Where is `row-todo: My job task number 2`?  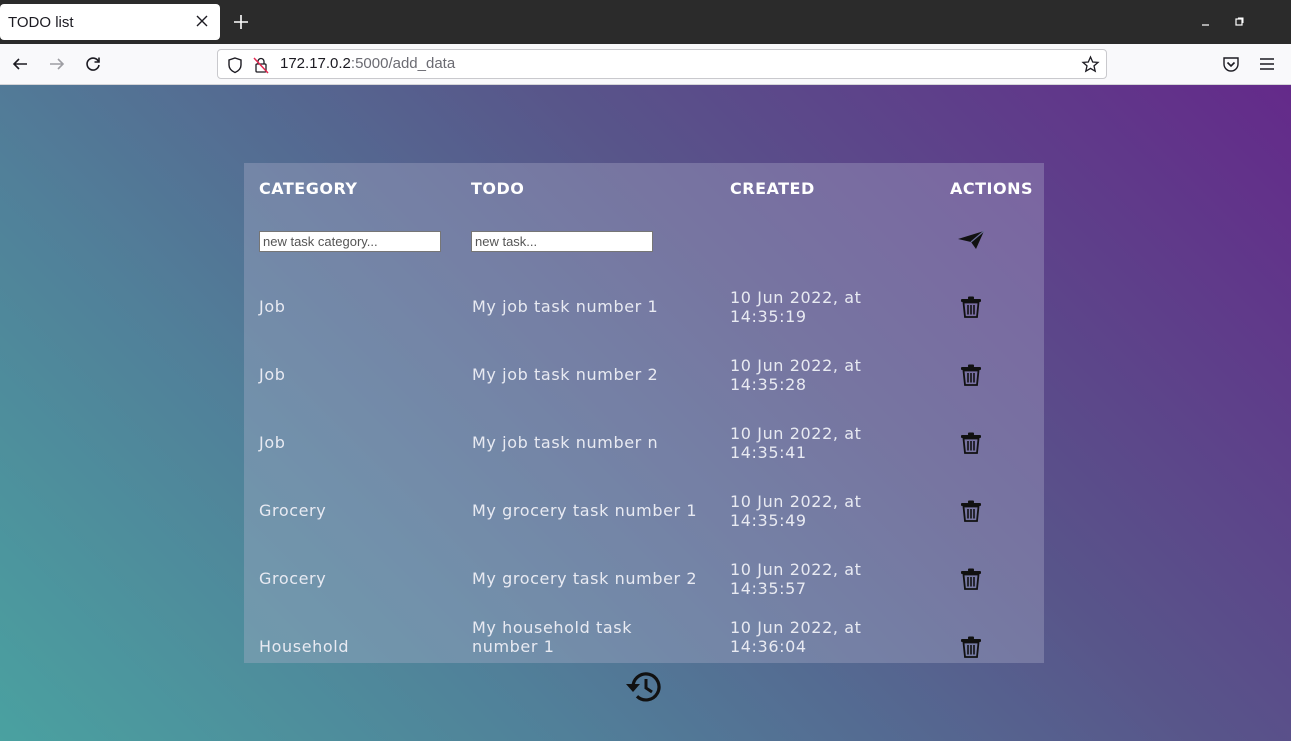
row-todo: My job task number 2 is located at coordinates (565, 374).